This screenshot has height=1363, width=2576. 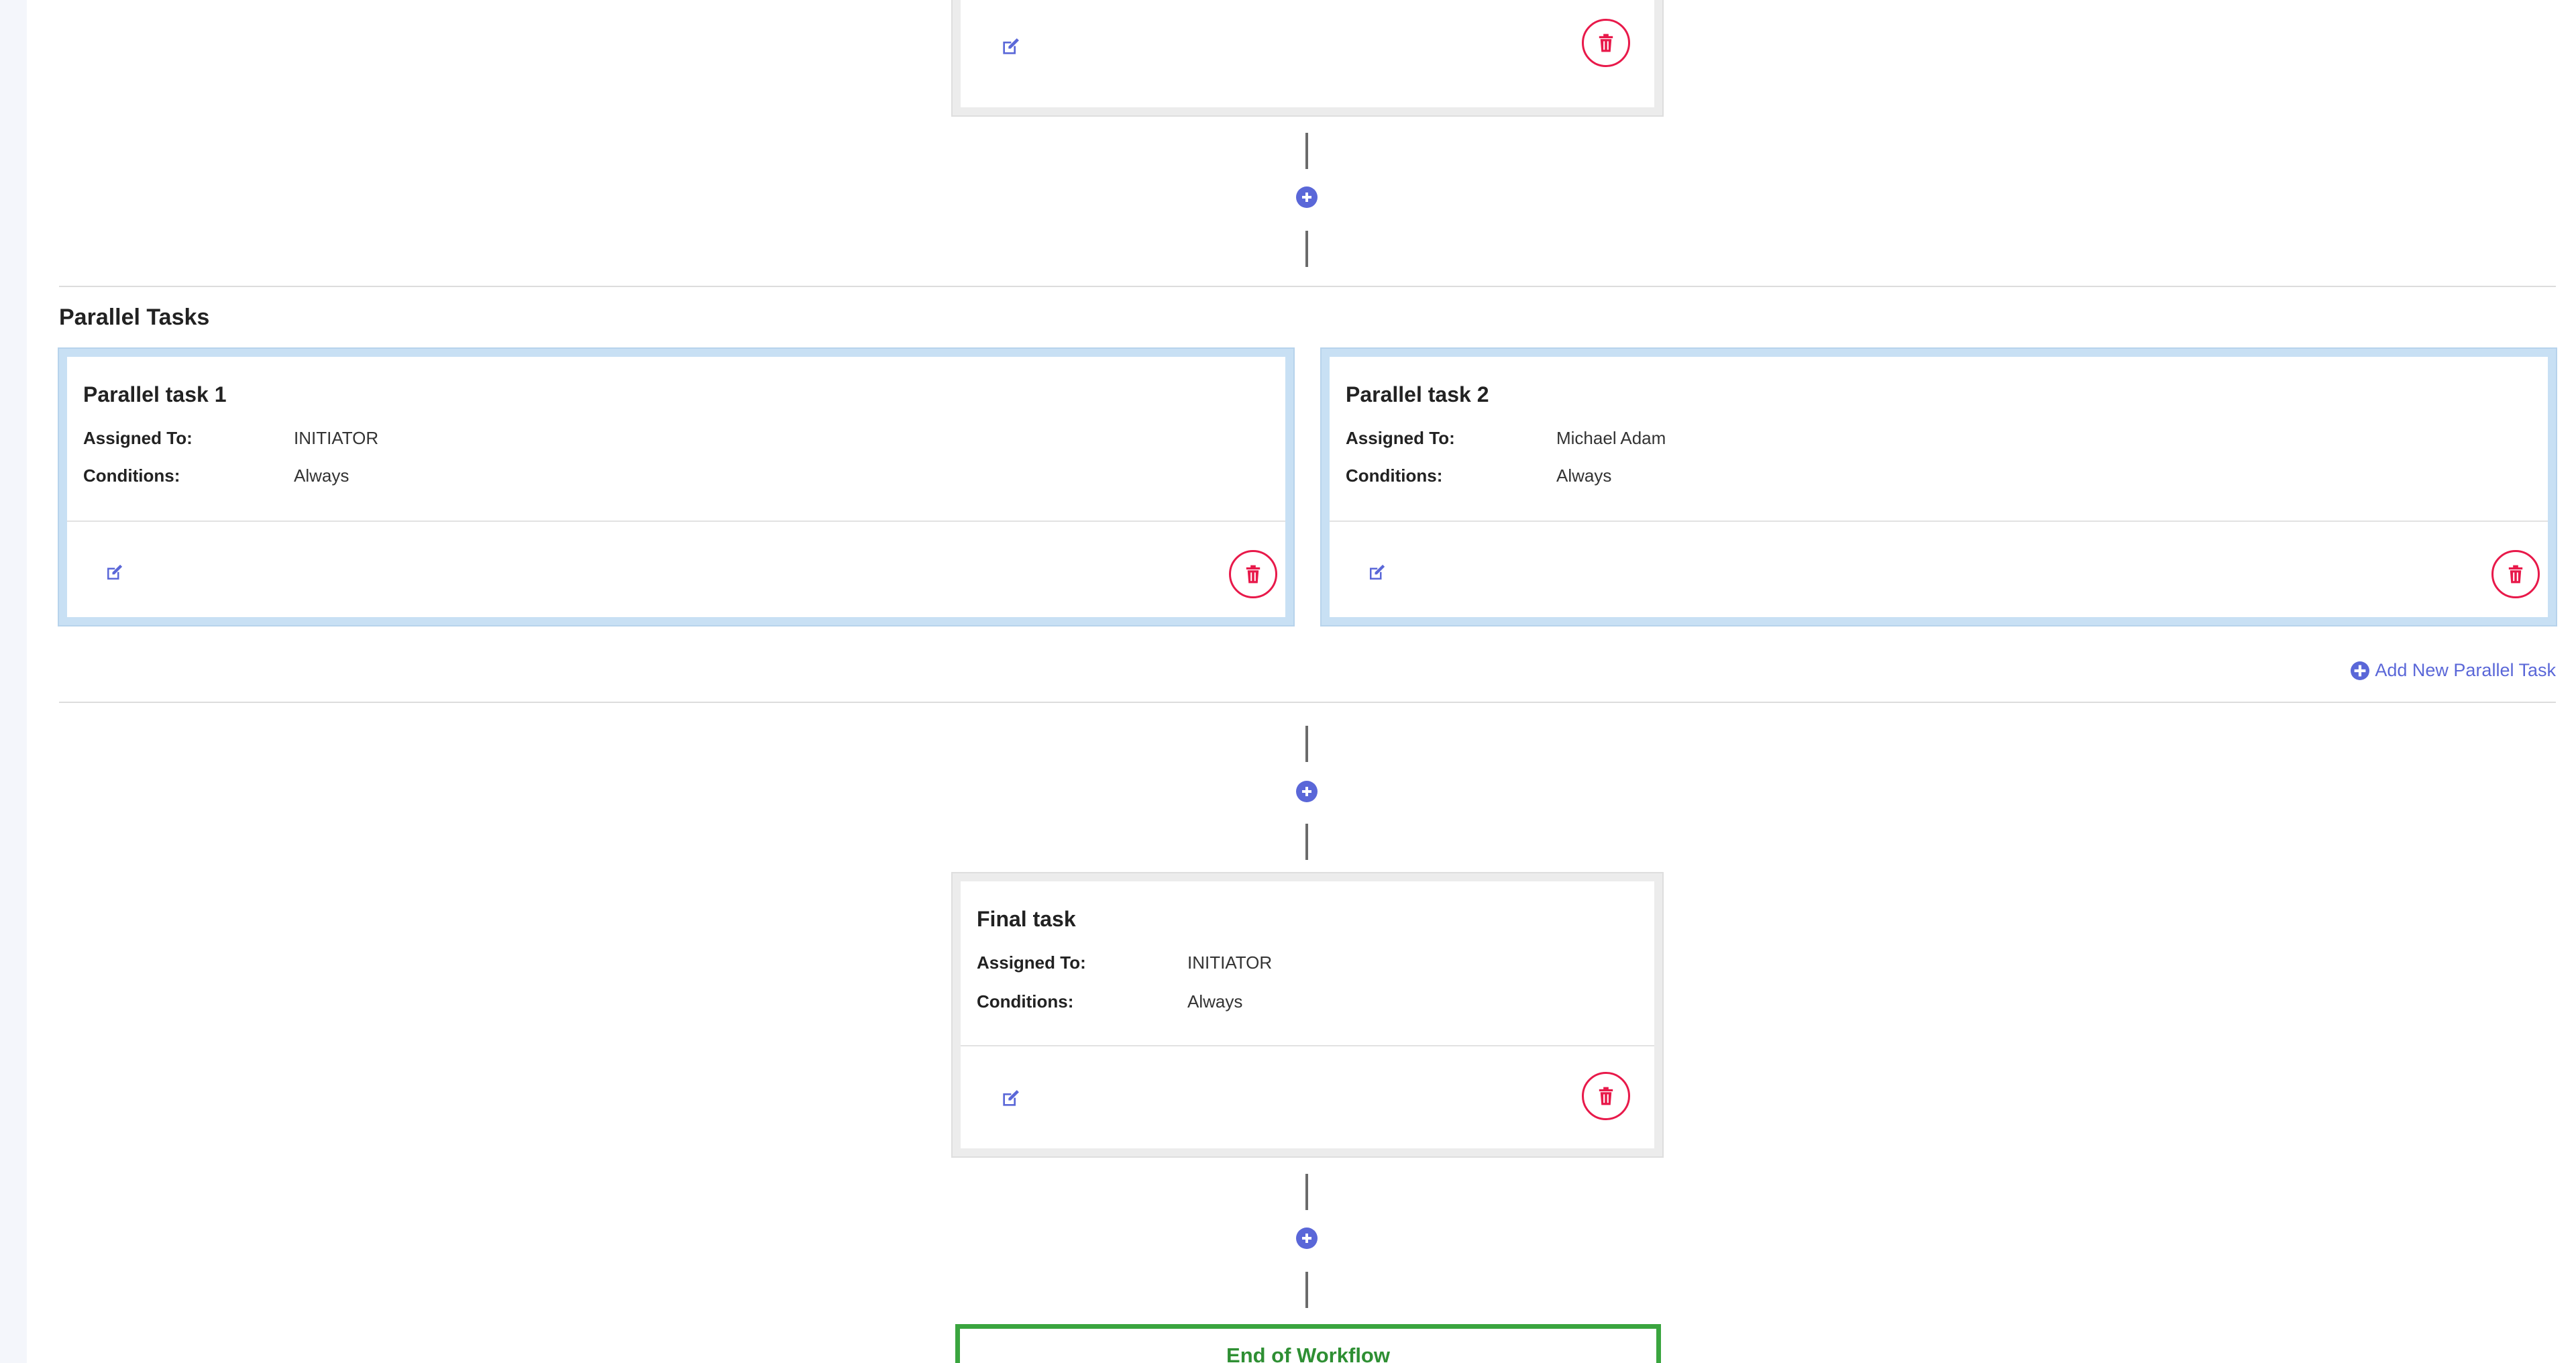 What do you see at coordinates (1611, 438) in the screenshot?
I see `assigned-value: Michael Adam` at bounding box center [1611, 438].